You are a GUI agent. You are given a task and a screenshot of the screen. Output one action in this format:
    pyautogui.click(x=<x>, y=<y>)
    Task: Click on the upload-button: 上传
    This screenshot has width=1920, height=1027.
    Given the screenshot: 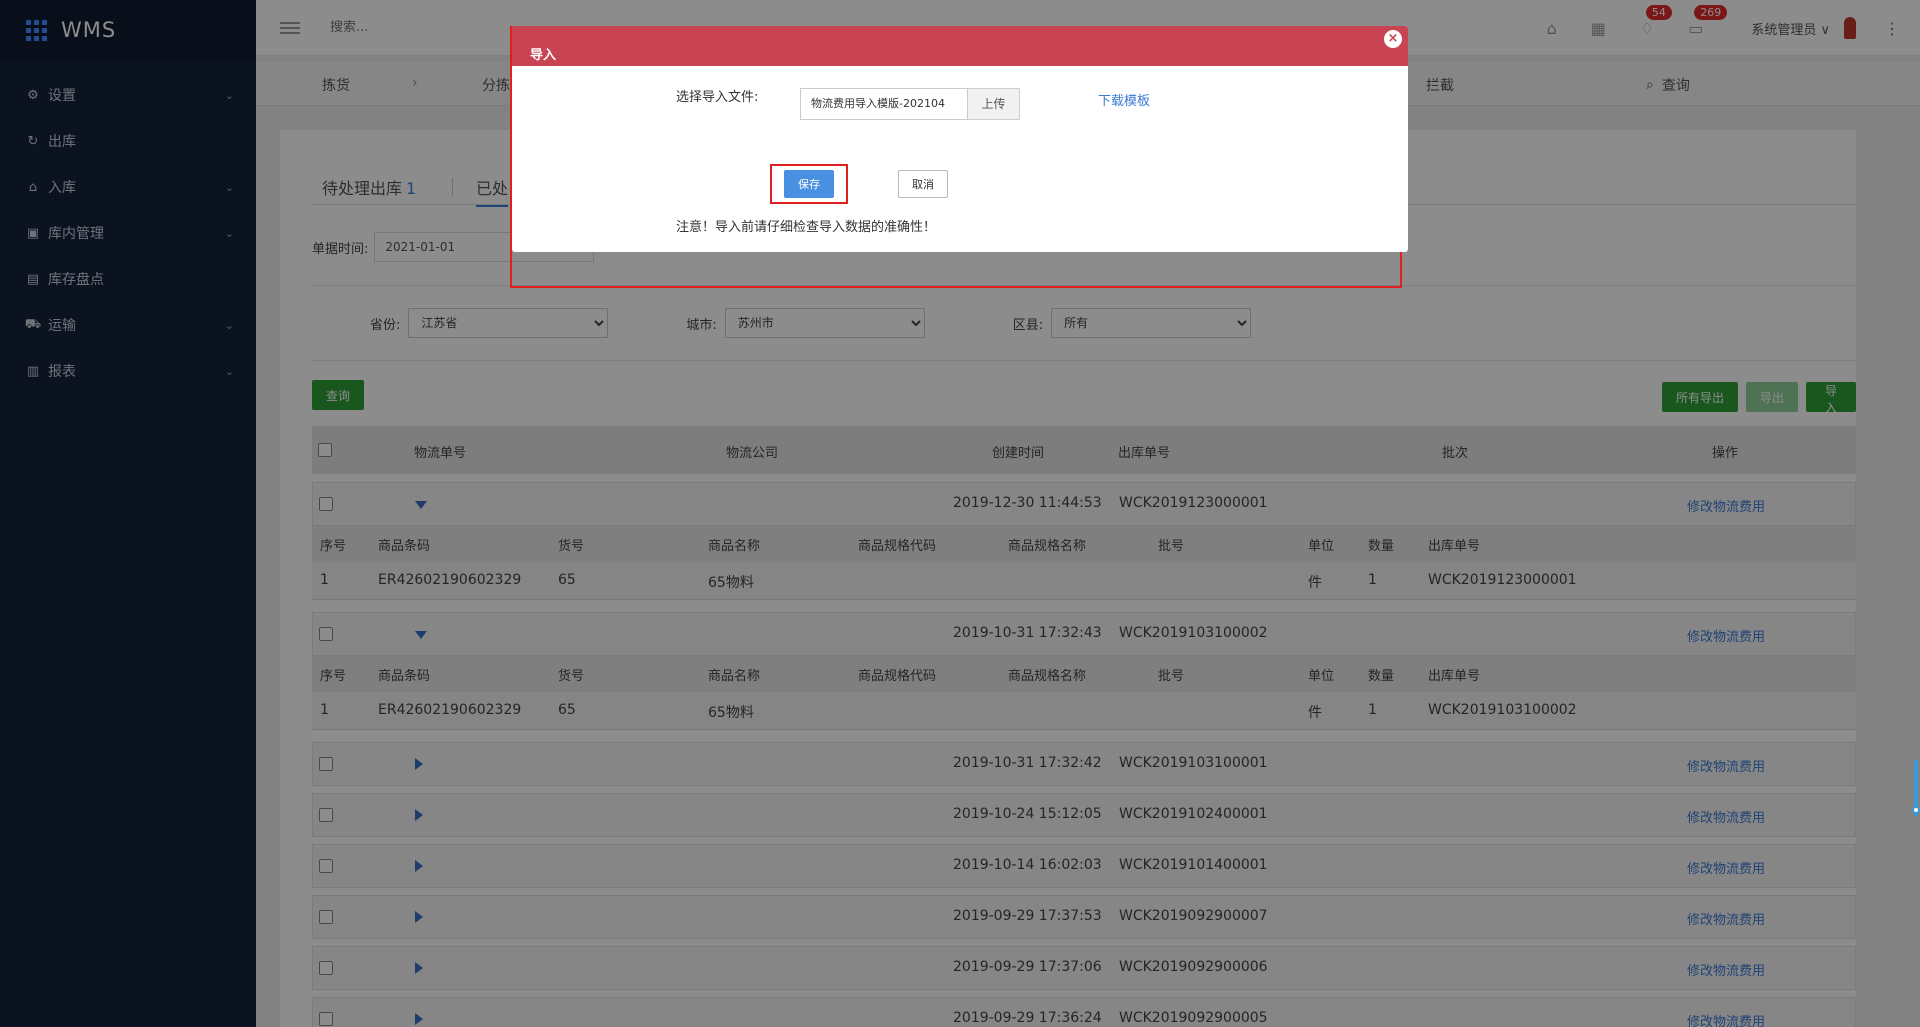 What is the action you would take?
    pyautogui.click(x=993, y=104)
    